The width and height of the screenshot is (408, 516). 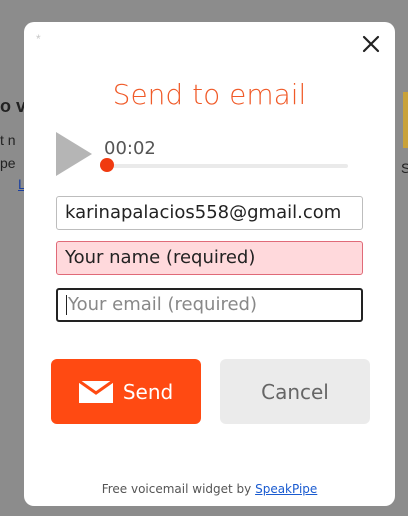 I want to click on speakpipe-link: SpeakPipe, so click(x=286, y=489).